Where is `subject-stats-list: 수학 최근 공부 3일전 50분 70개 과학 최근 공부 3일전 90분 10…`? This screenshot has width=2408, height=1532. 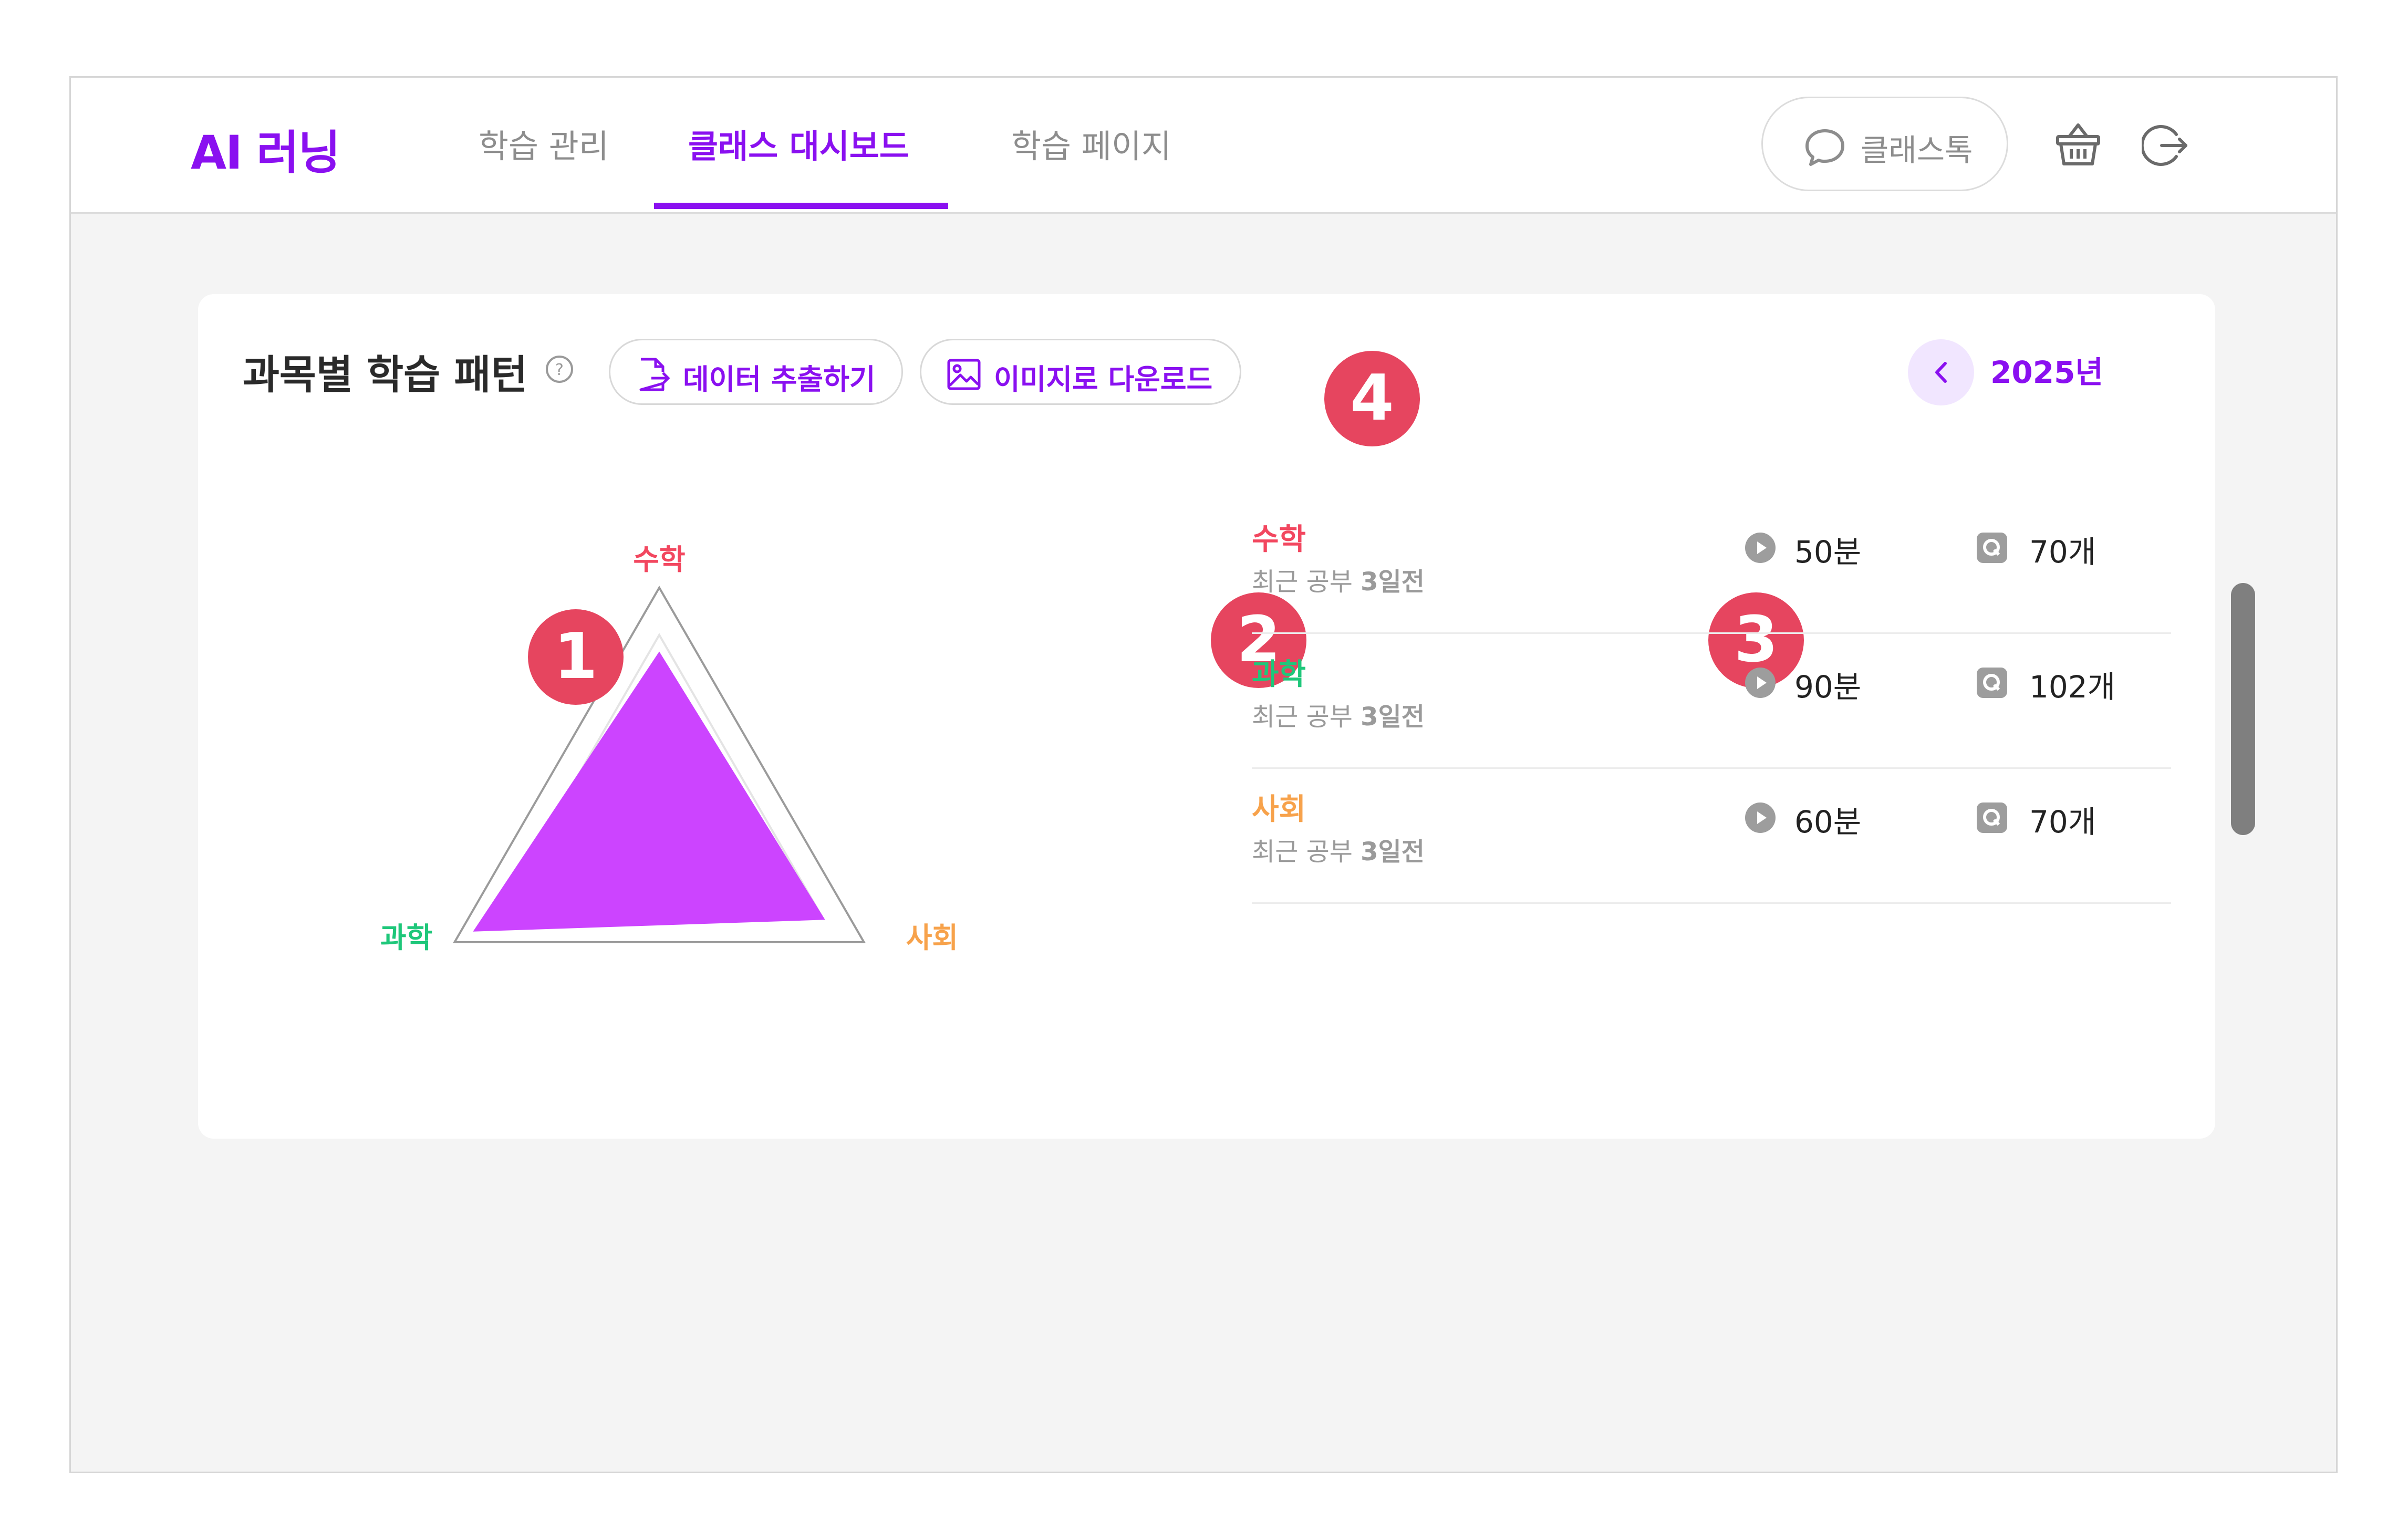 subject-stats-list: 수학 최근 공부 3일전 50분 70개 과학 최근 공부 3일전 90분 10… is located at coordinates (1711, 761).